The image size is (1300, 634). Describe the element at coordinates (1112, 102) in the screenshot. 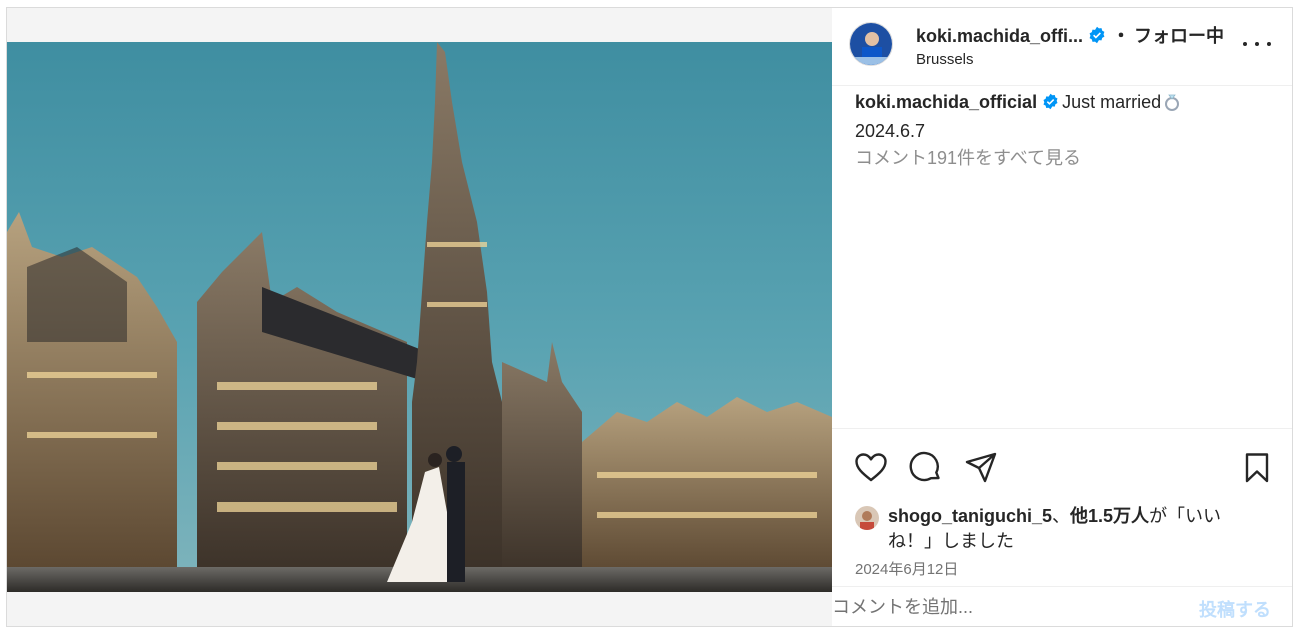

I see `caption-text: Just married` at that location.